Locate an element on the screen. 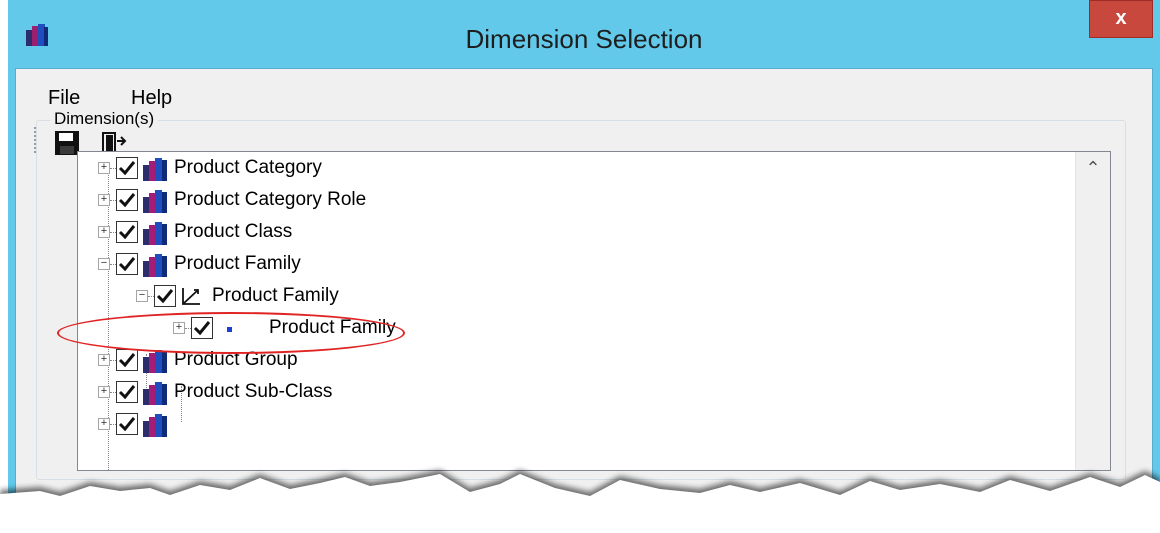 This screenshot has width=1160, height=533. tree-row-label: Product Category Role is located at coordinates (270, 199).